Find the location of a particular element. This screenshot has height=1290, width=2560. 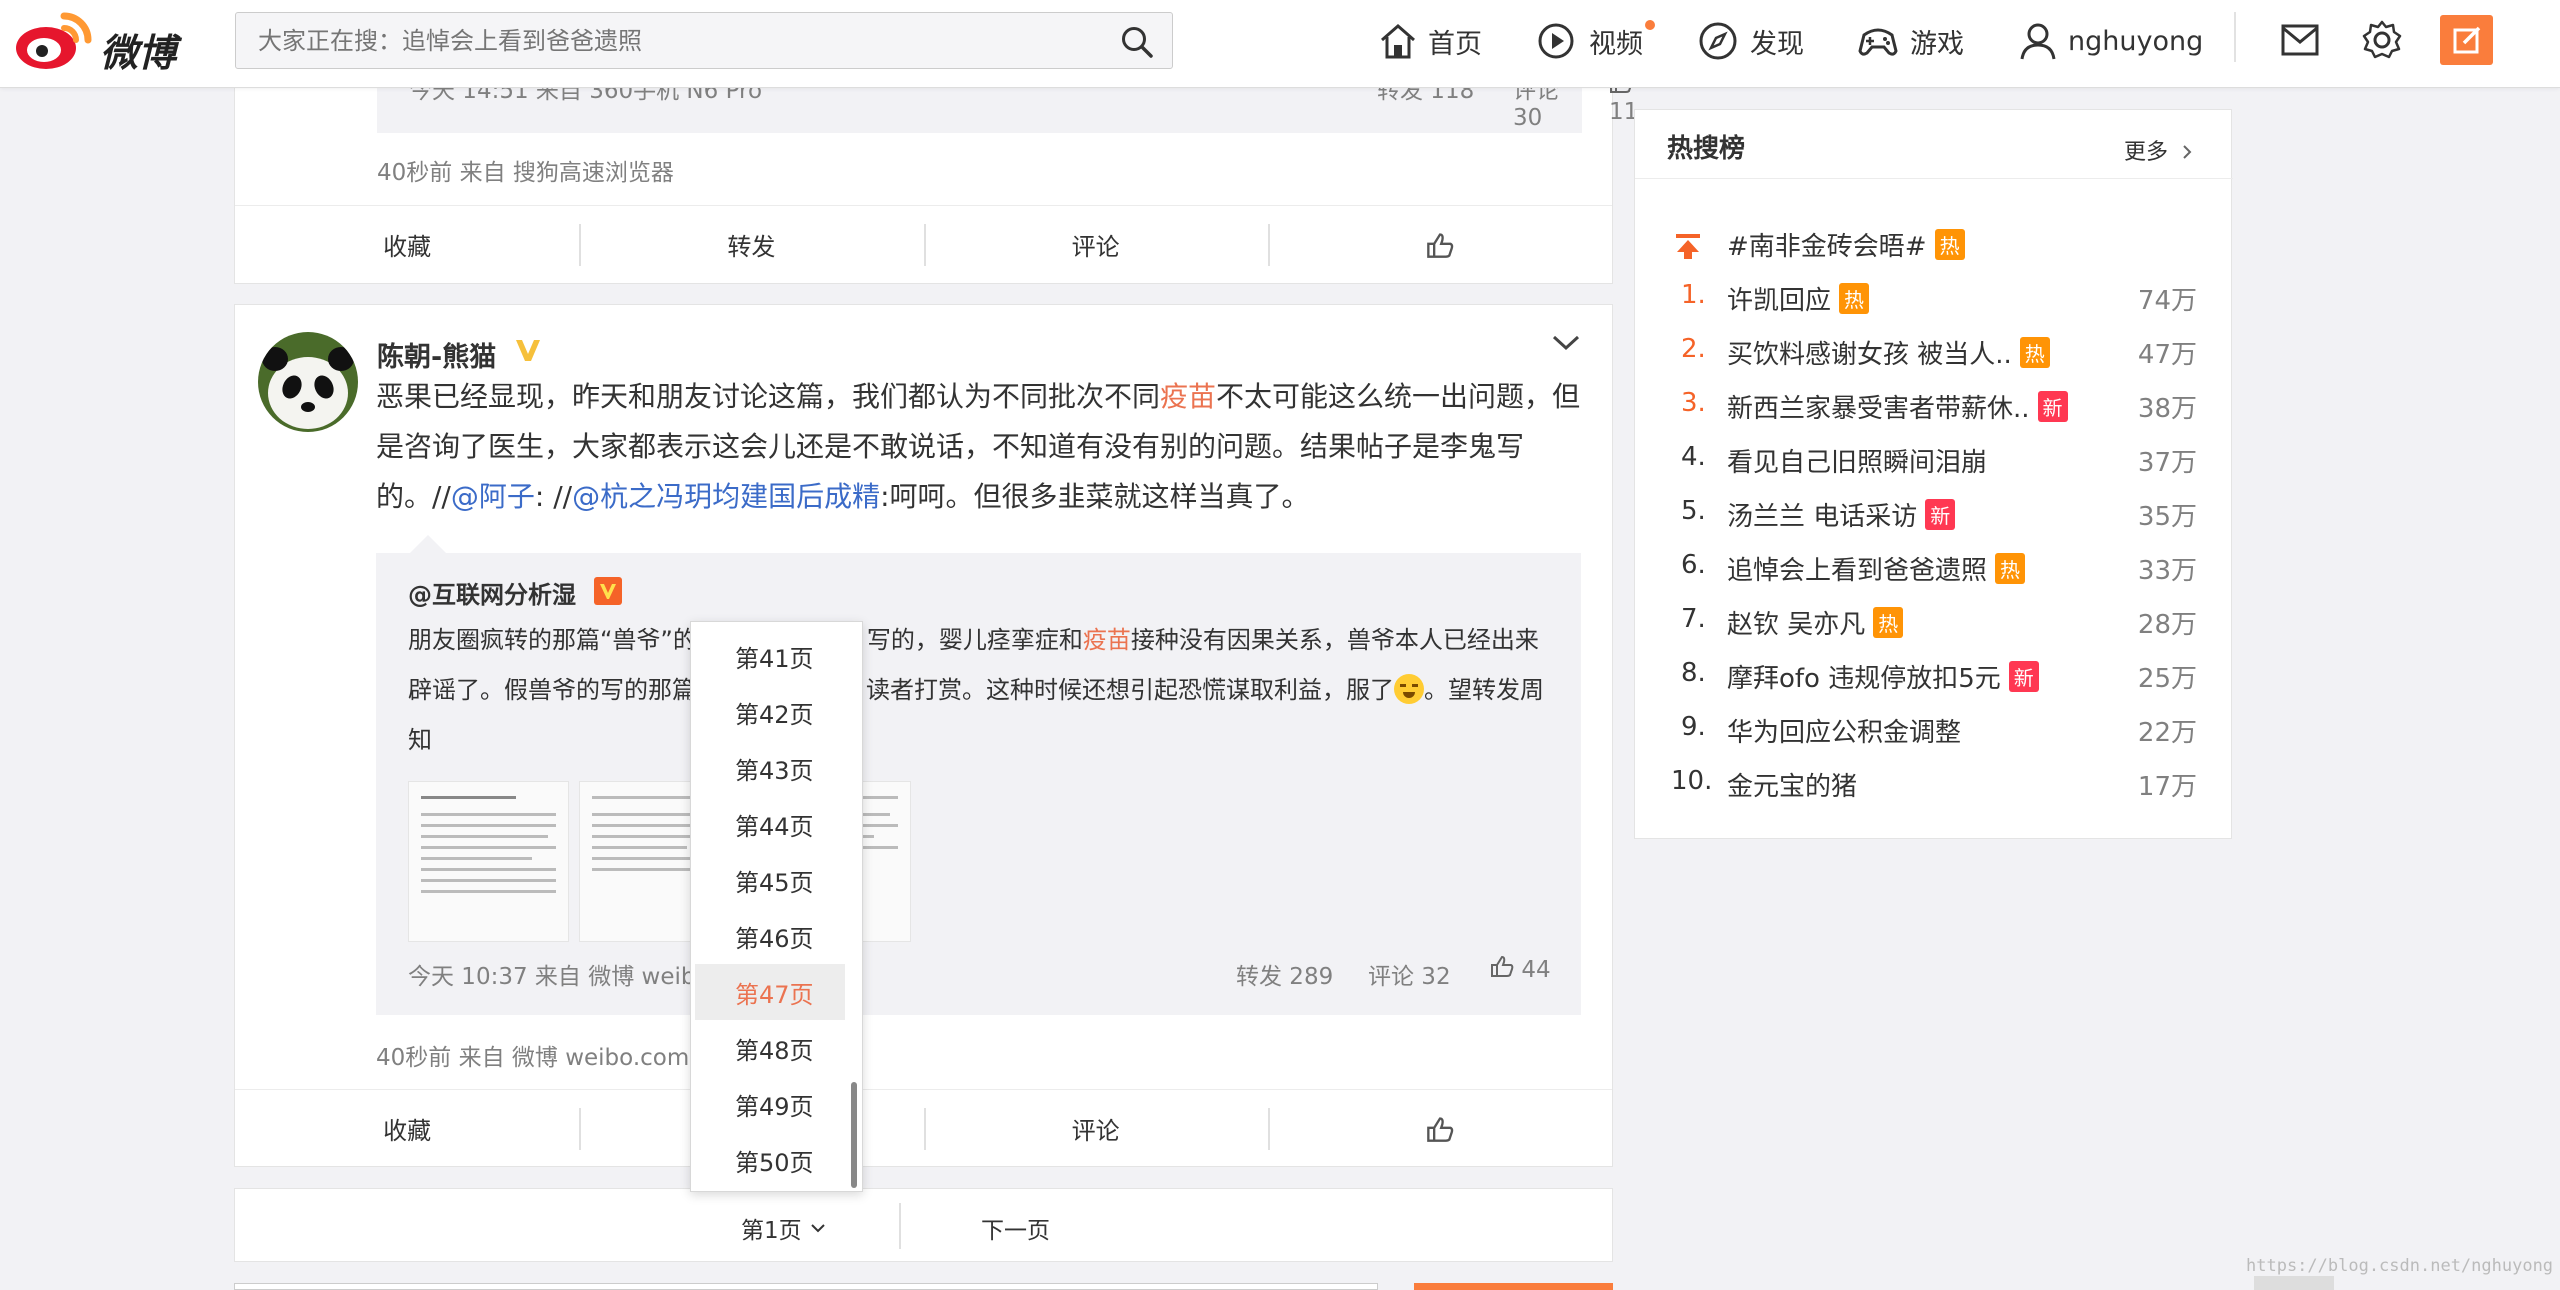

topic-text: 汤兰兰 电话采访 is located at coordinates (1822, 517).